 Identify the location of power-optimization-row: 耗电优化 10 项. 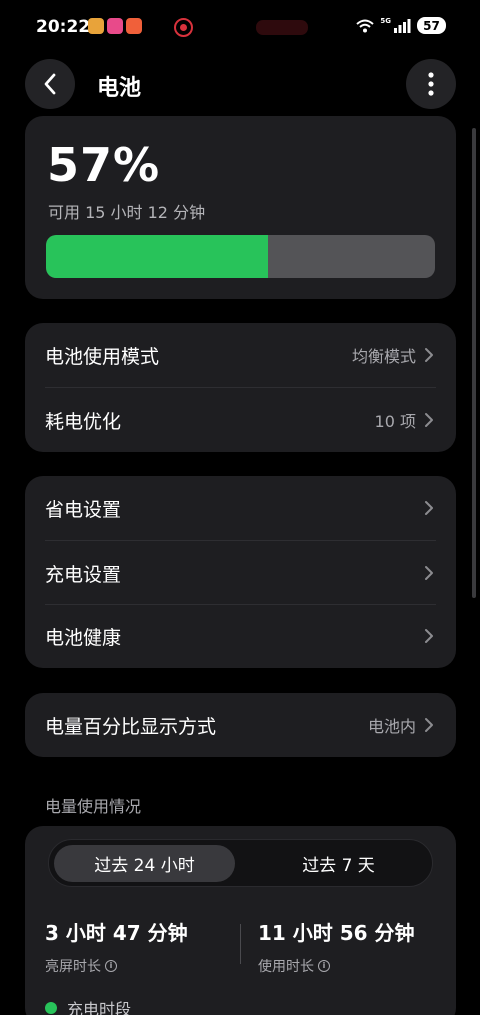
(240, 420).